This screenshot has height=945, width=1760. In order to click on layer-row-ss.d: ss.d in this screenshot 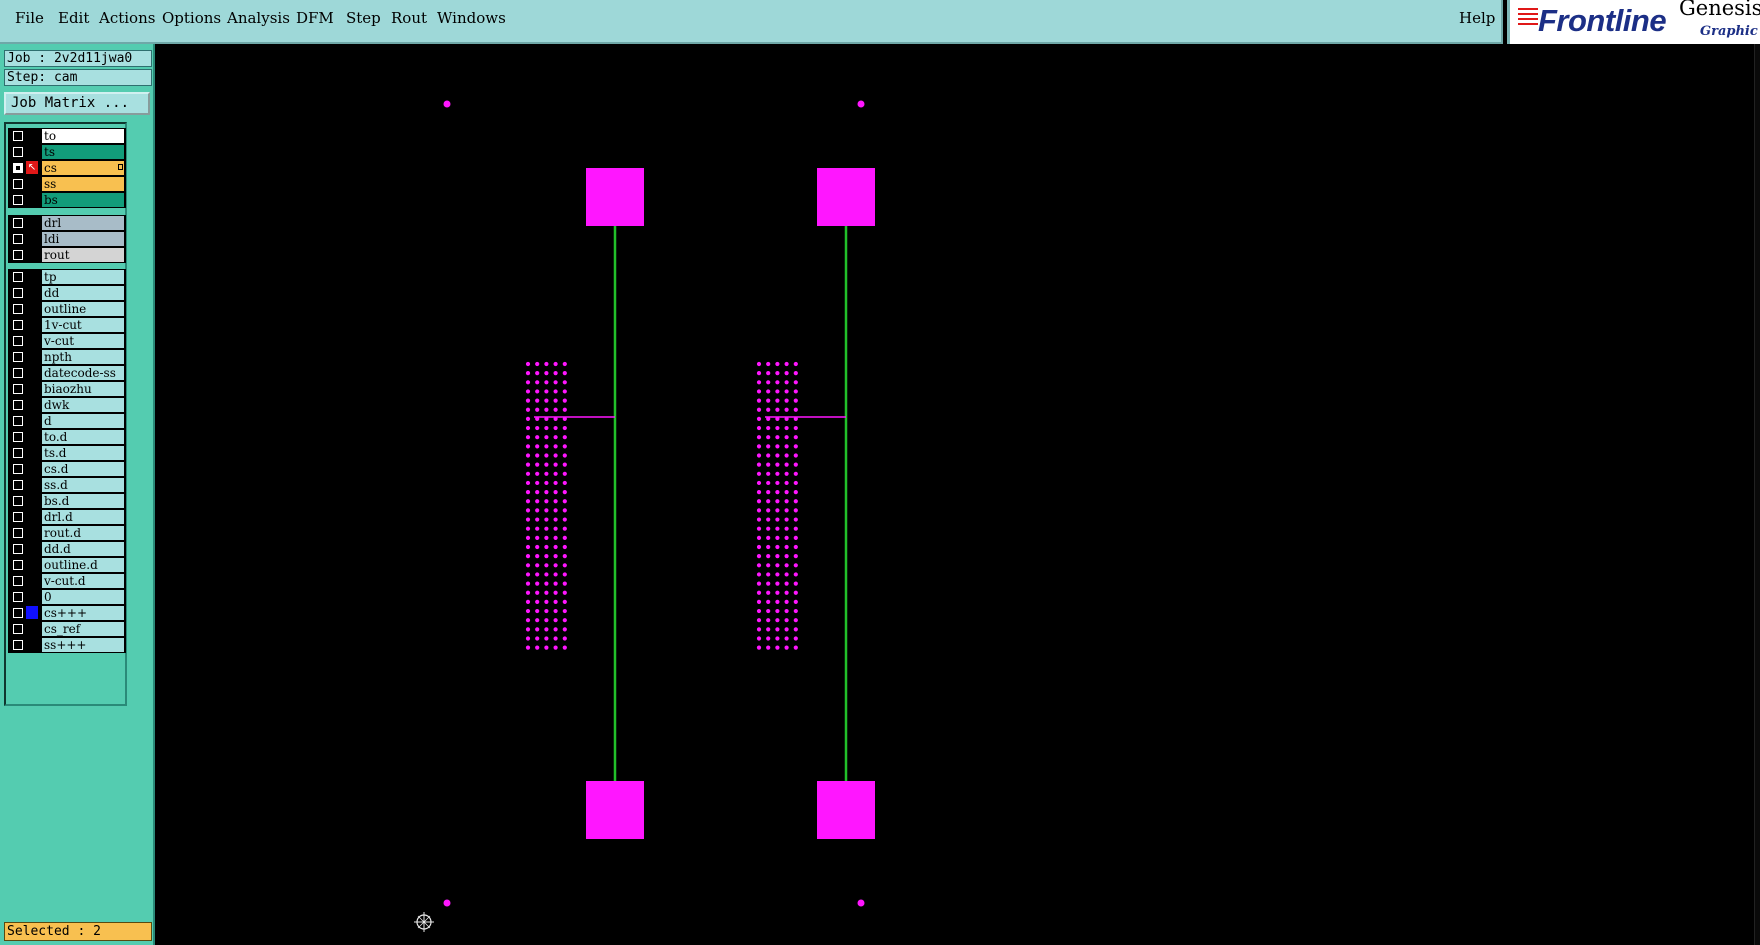, I will do `click(67, 485)`.